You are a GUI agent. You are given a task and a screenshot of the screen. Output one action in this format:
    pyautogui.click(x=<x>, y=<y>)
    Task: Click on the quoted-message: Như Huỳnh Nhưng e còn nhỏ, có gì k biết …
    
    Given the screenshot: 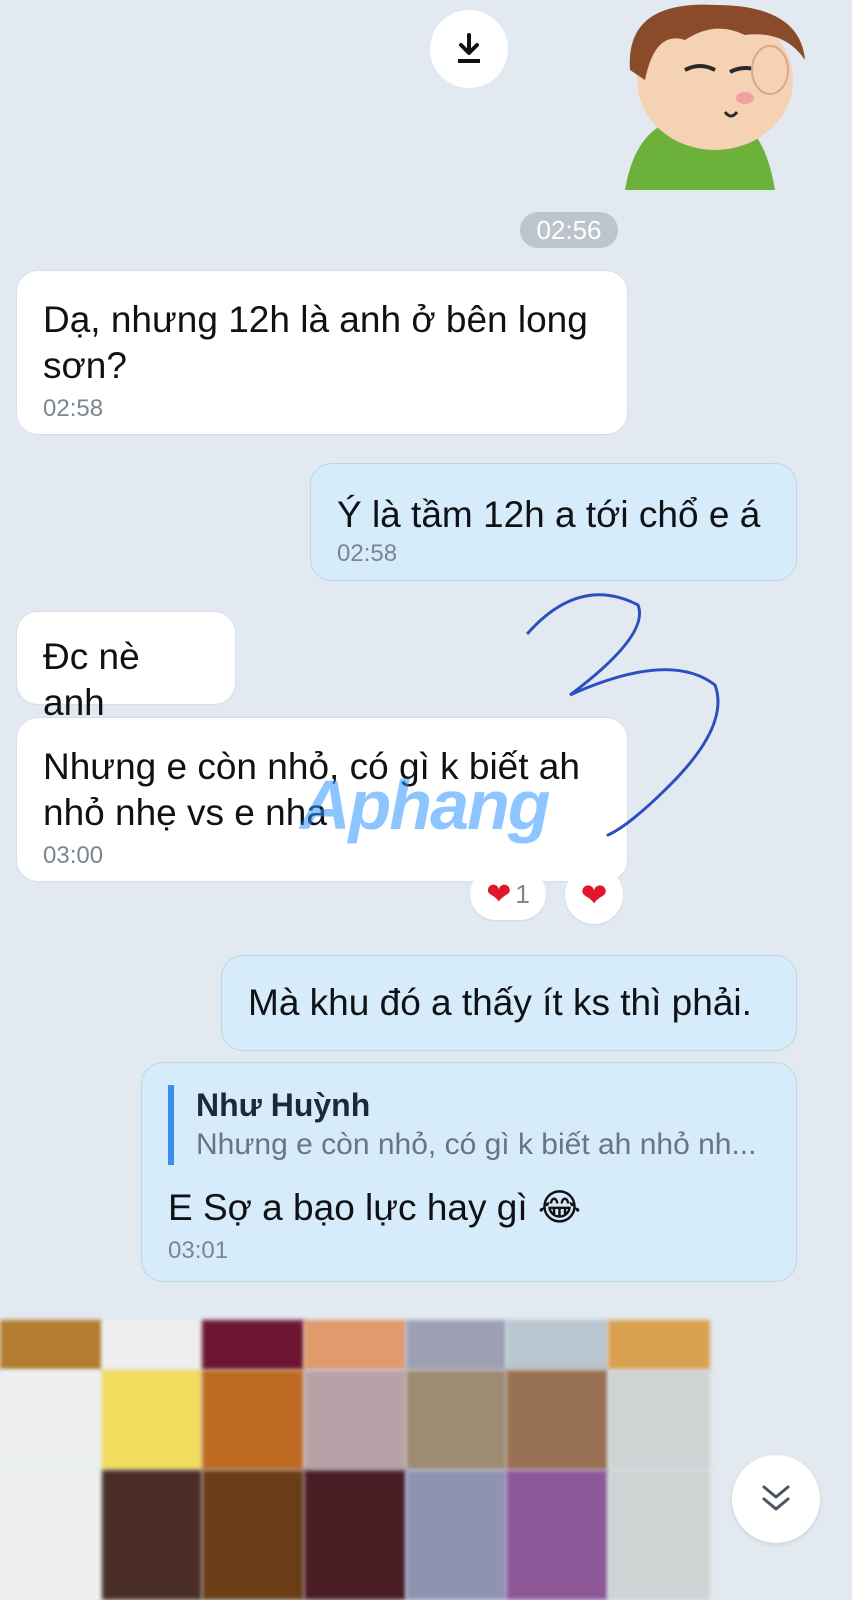 What is the action you would take?
    pyautogui.click(x=469, y=1125)
    